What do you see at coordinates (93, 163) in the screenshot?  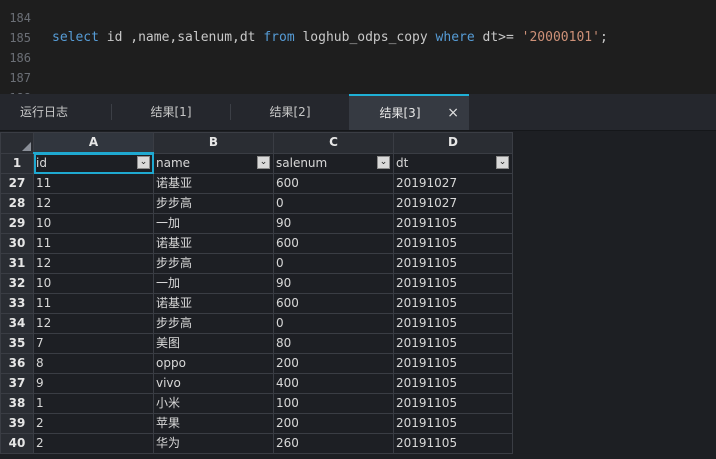 I see `field-header-id: id ⌄` at bounding box center [93, 163].